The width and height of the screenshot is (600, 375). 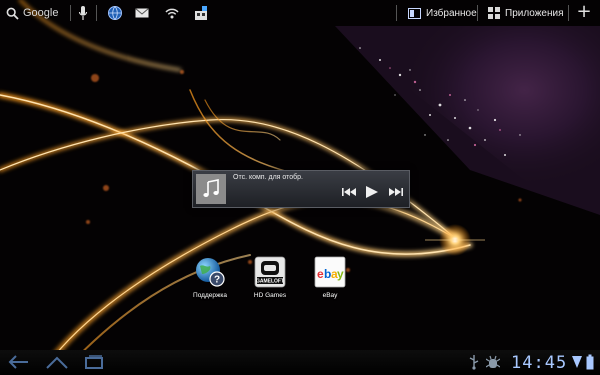 I want to click on play-icon, so click(x=372, y=192).